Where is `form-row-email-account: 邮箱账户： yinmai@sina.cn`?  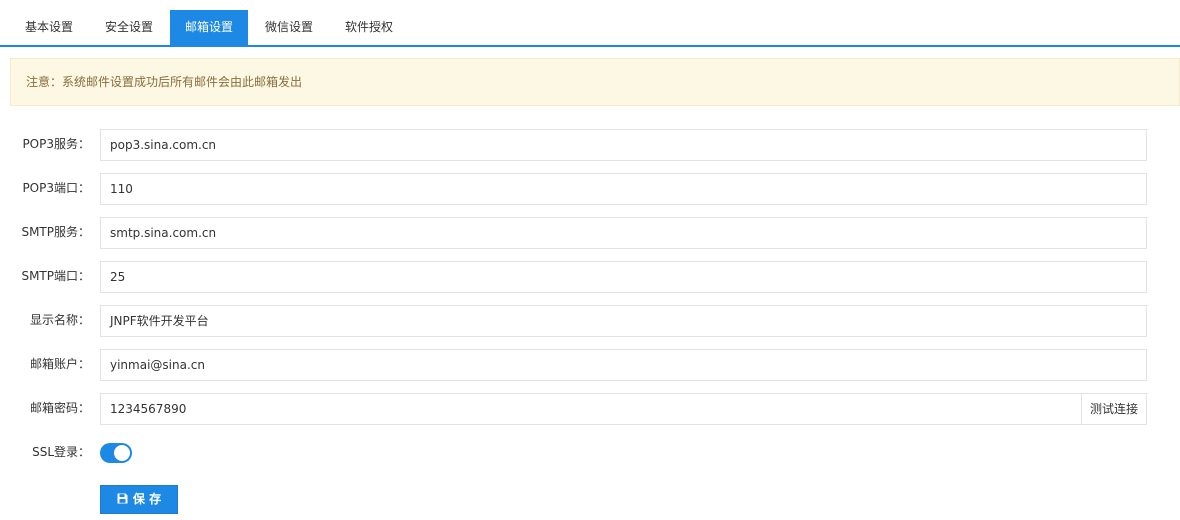
form-row-email-account: 邮箱账户： yinmai@sina.cn is located at coordinates (590, 365).